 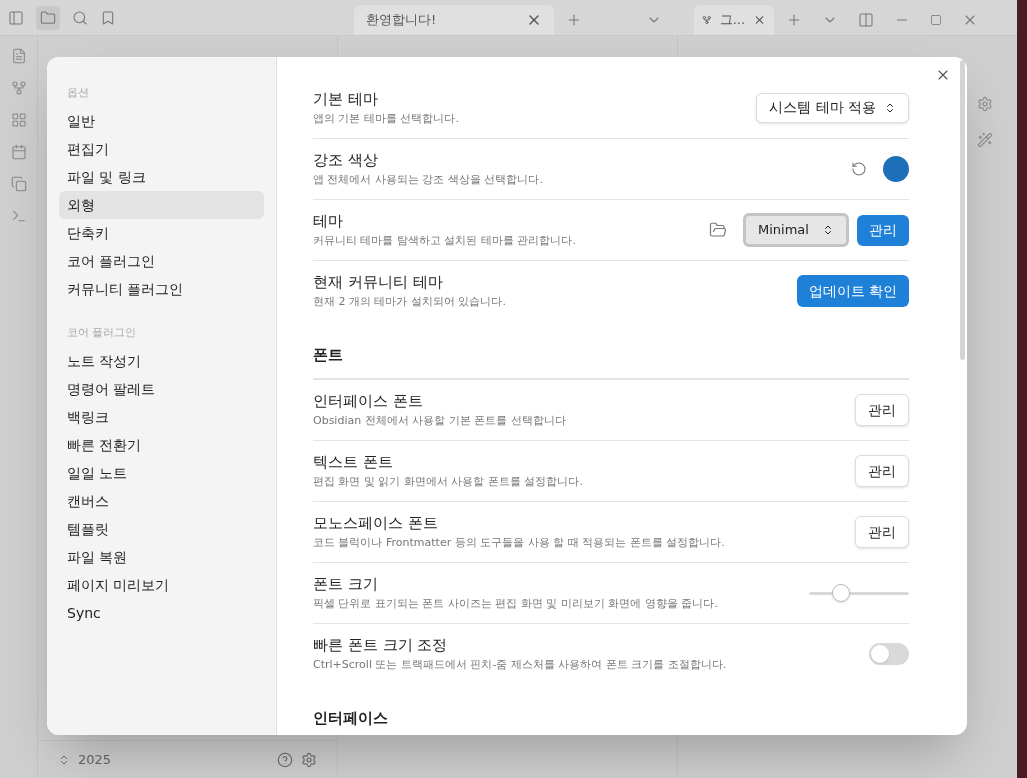 What do you see at coordinates (346, 98) in the screenshot?
I see `setting-name: 기본 테마` at bounding box center [346, 98].